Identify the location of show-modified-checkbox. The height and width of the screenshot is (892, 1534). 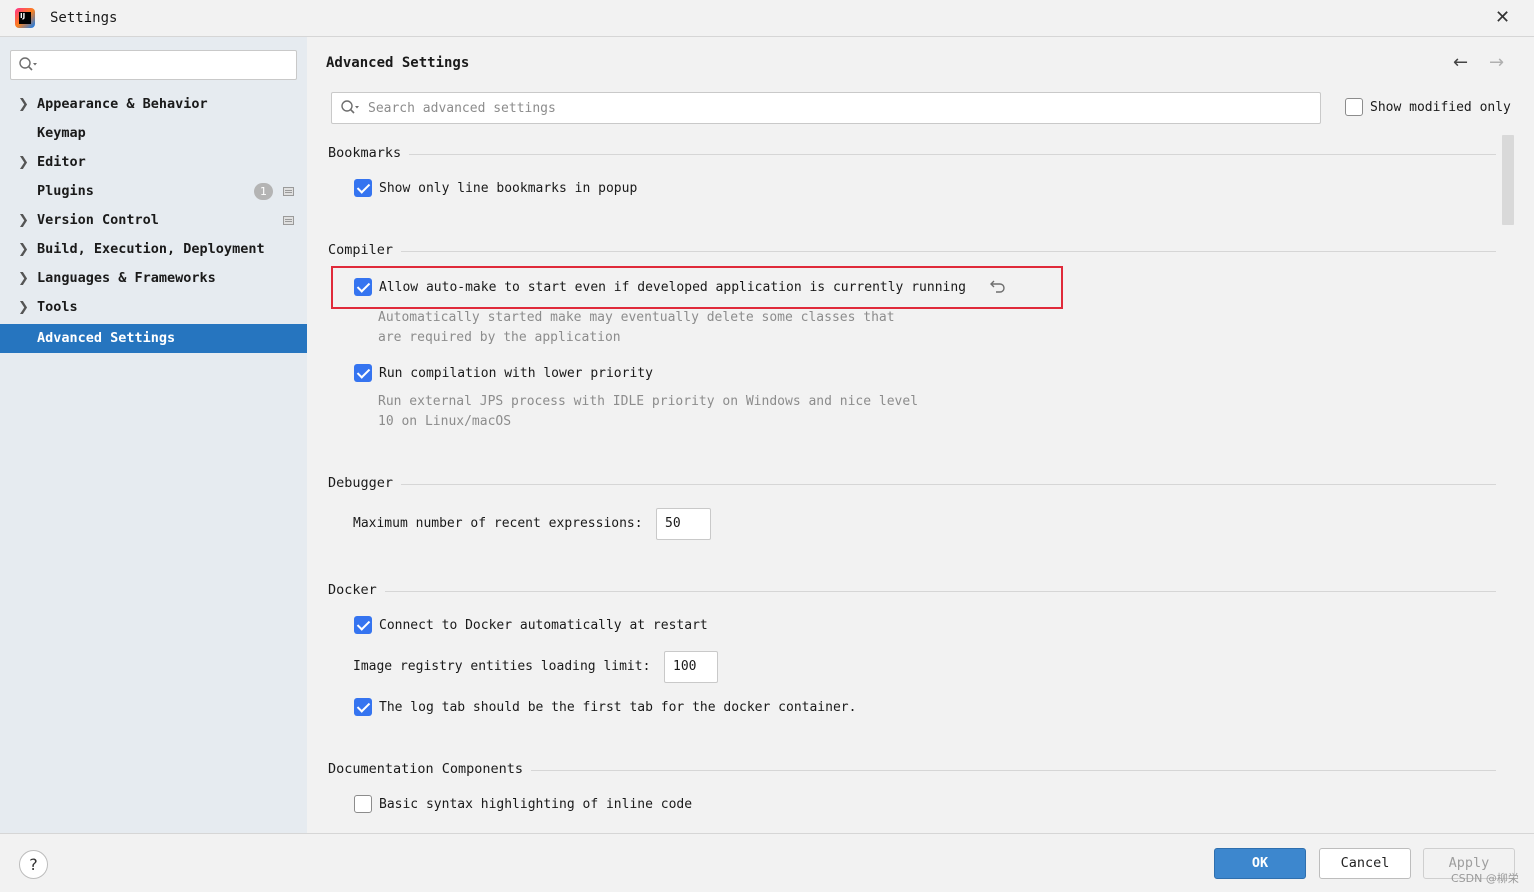
(1354, 107).